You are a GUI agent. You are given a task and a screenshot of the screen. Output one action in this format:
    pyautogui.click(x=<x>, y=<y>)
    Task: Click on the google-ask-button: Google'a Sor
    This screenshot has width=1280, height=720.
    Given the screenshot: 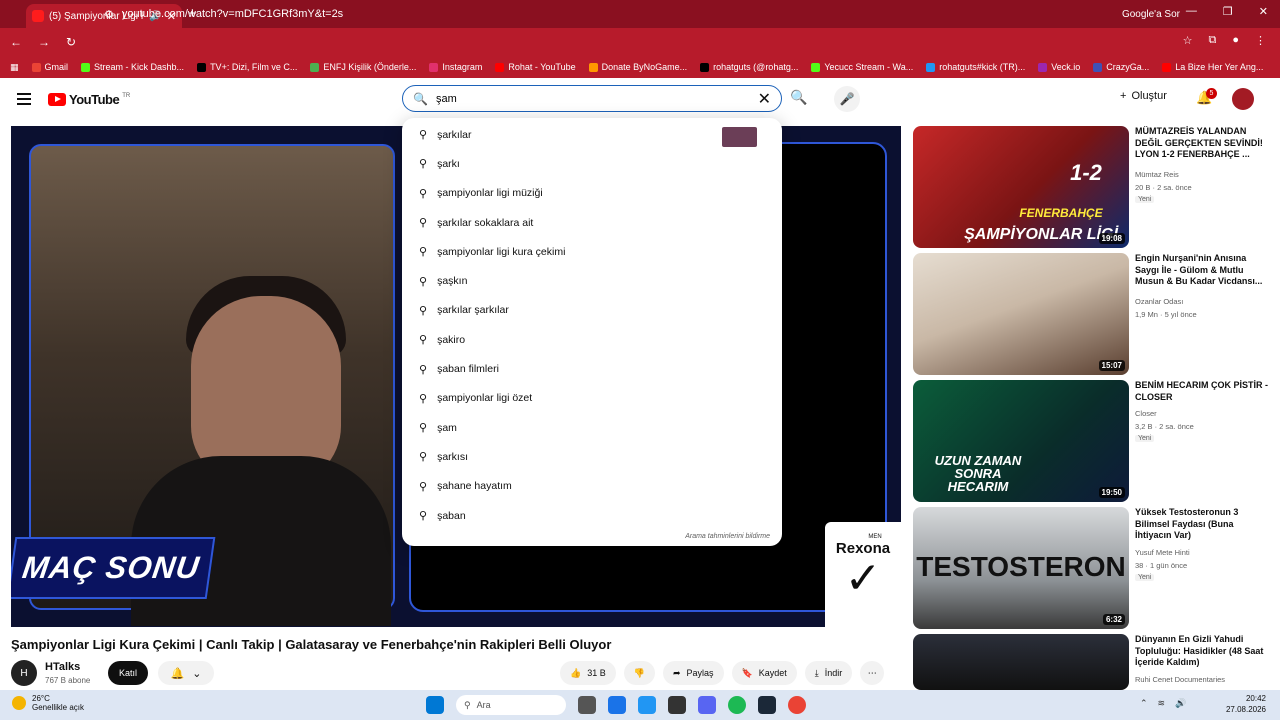 What is the action you would take?
    pyautogui.click(x=1151, y=14)
    